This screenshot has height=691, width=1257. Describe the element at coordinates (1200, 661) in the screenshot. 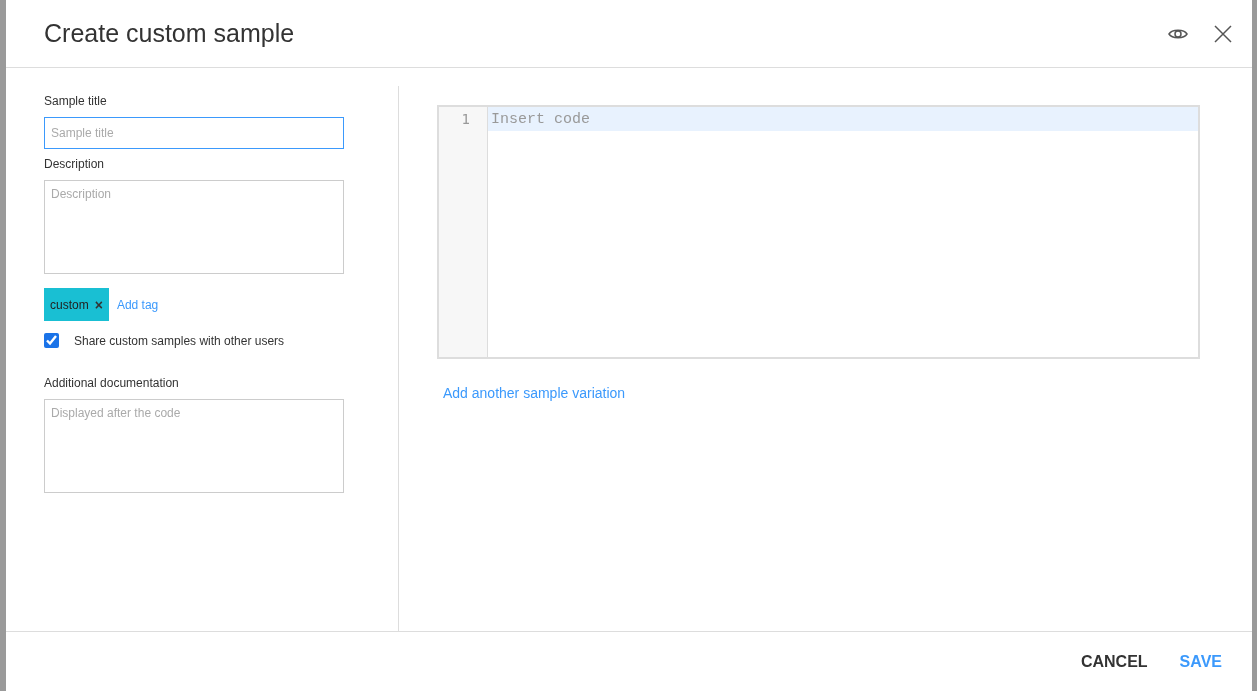

I see `save-button: SAVE` at that location.